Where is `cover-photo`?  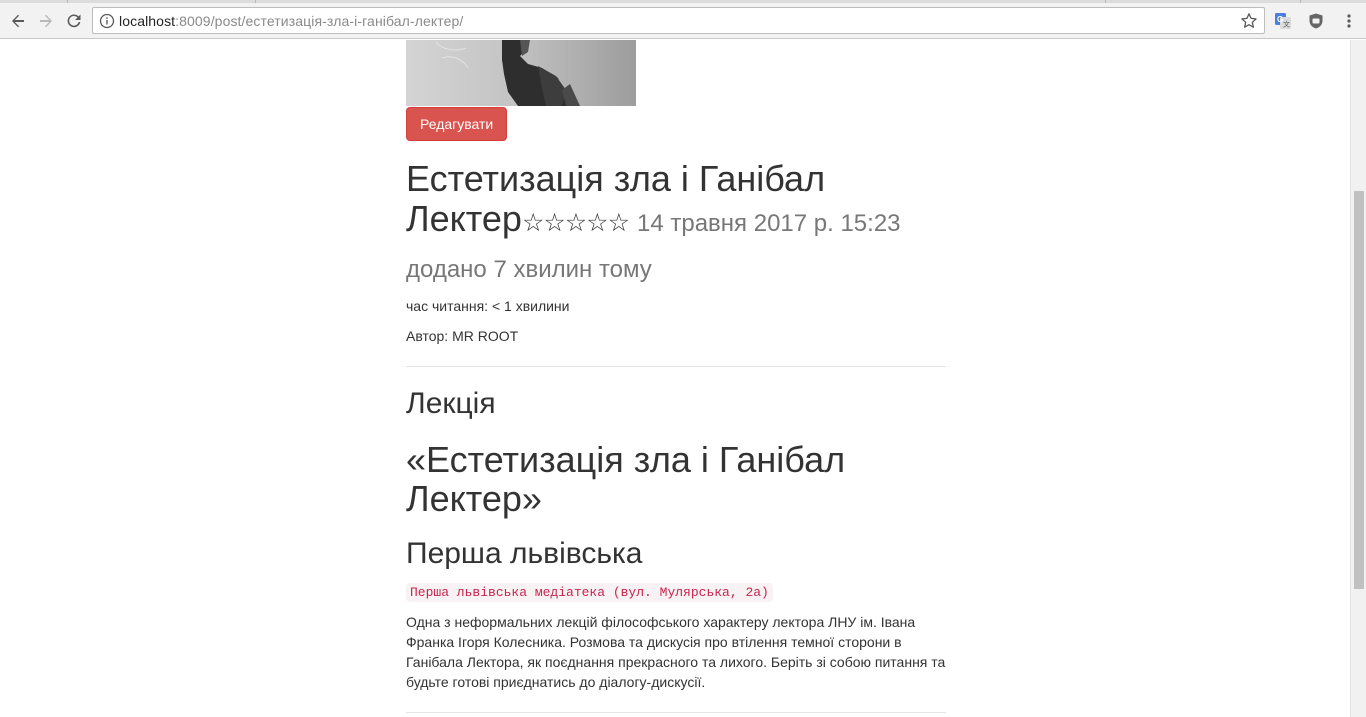 cover-photo is located at coordinates (521, 73).